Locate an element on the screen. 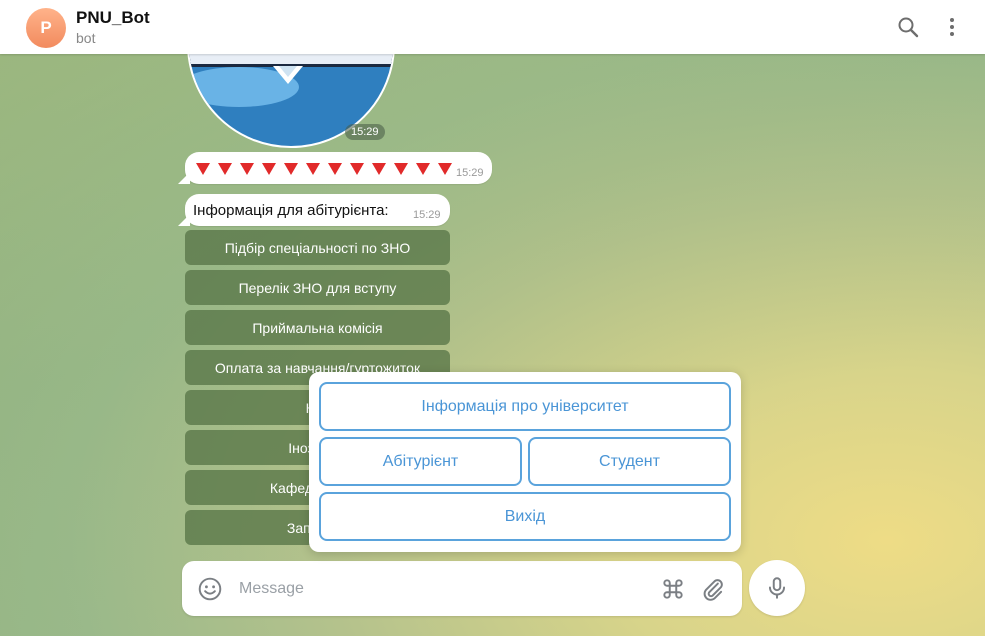  inline-button-admissions: Приймальна комісія is located at coordinates (317, 327).